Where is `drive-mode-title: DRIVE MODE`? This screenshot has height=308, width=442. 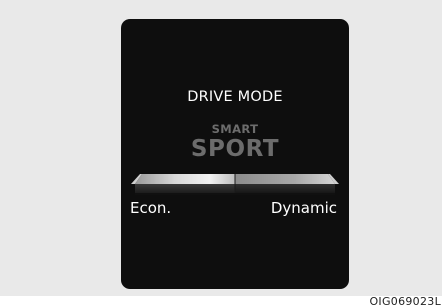
drive-mode-title: DRIVE MODE is located at coordinates (235, 97).